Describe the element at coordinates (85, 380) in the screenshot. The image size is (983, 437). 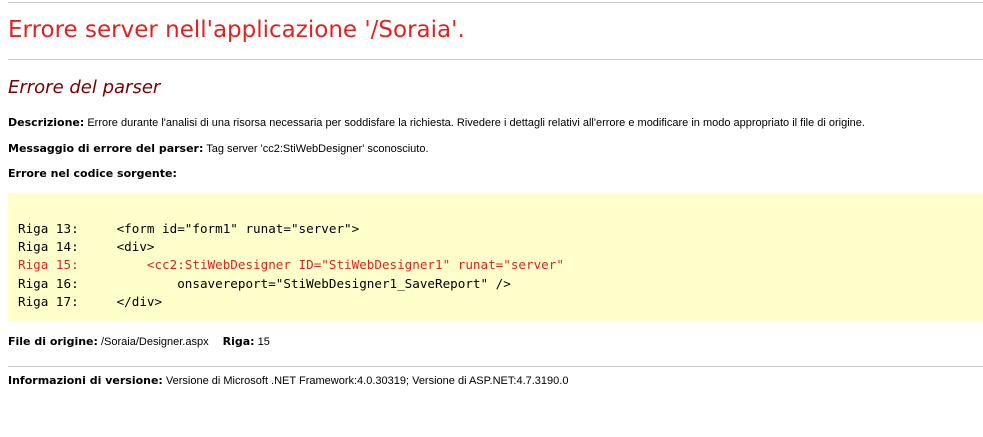
I see `version-info-label: Informazioni di versione:` at that location.